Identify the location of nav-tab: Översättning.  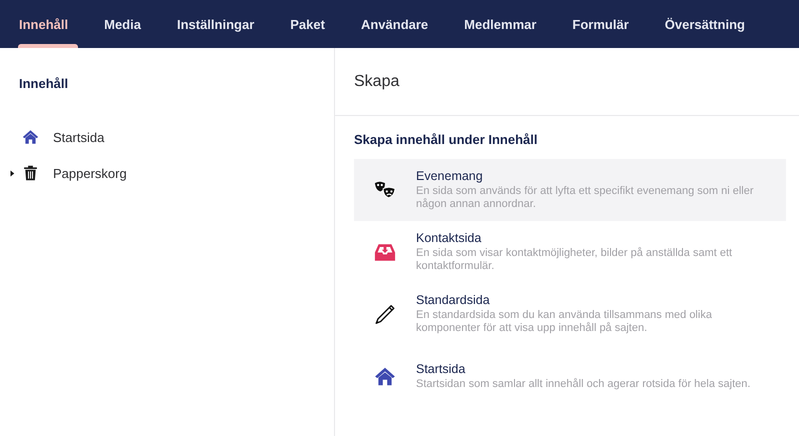
(708, 24).